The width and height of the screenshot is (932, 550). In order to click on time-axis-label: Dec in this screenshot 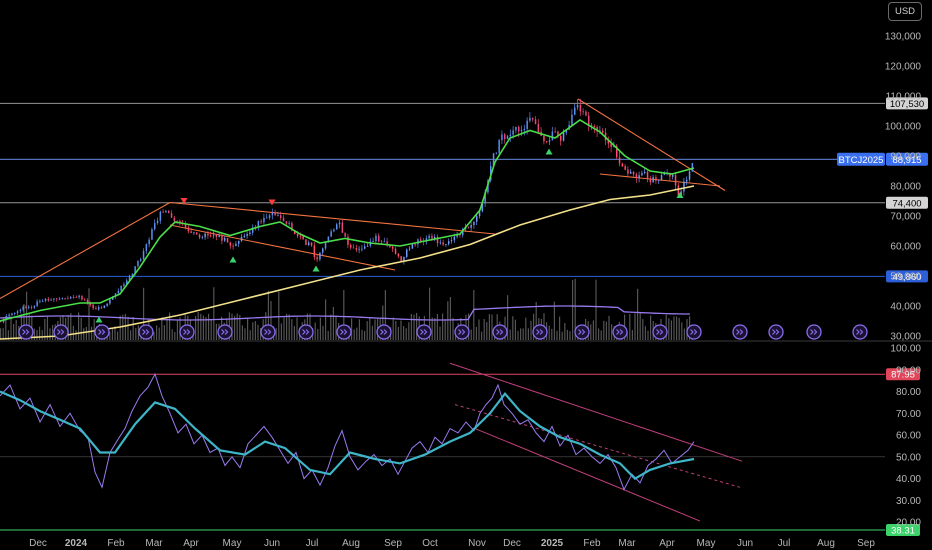, I will do `click(512, 543)`.